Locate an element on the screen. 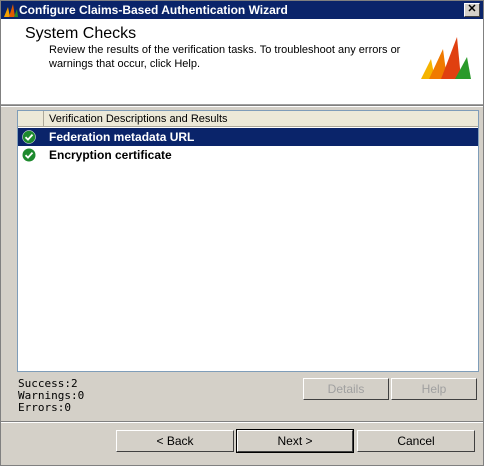  details-button: Details is located at coordinates (346, 389).